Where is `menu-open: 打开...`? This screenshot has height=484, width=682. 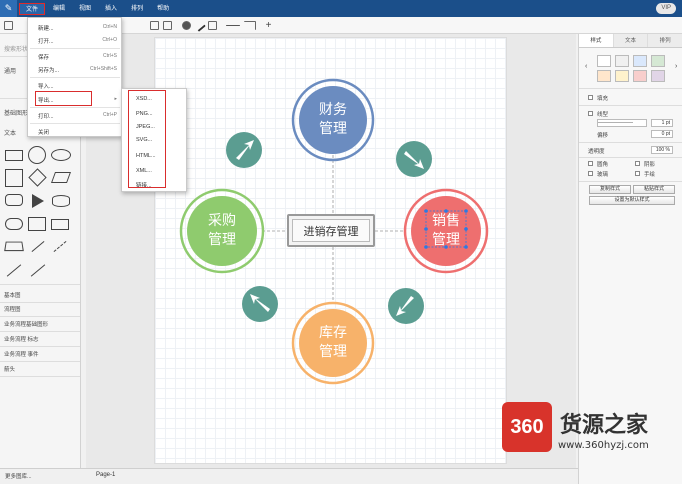
menu-open: 打开... is located at coordinates (46, 41).